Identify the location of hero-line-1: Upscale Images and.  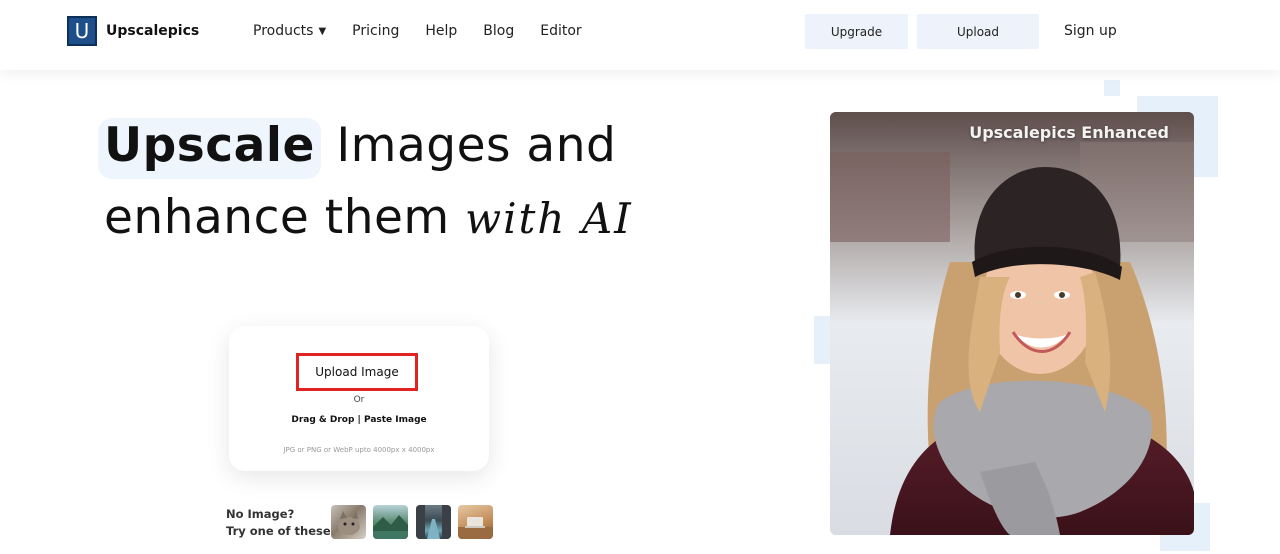
(365, 146).